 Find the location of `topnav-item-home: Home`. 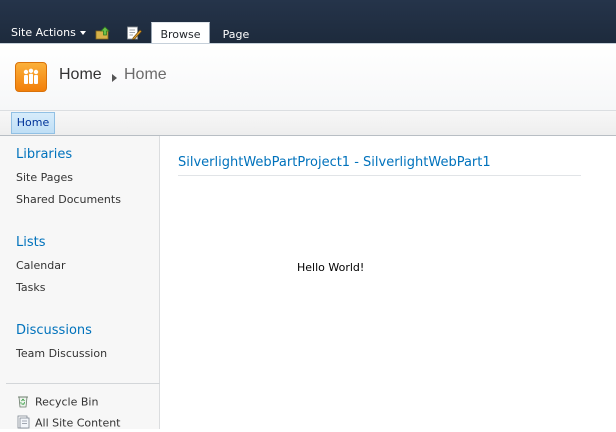

topnav-item-home: Home is located at coordinates (33, 123).